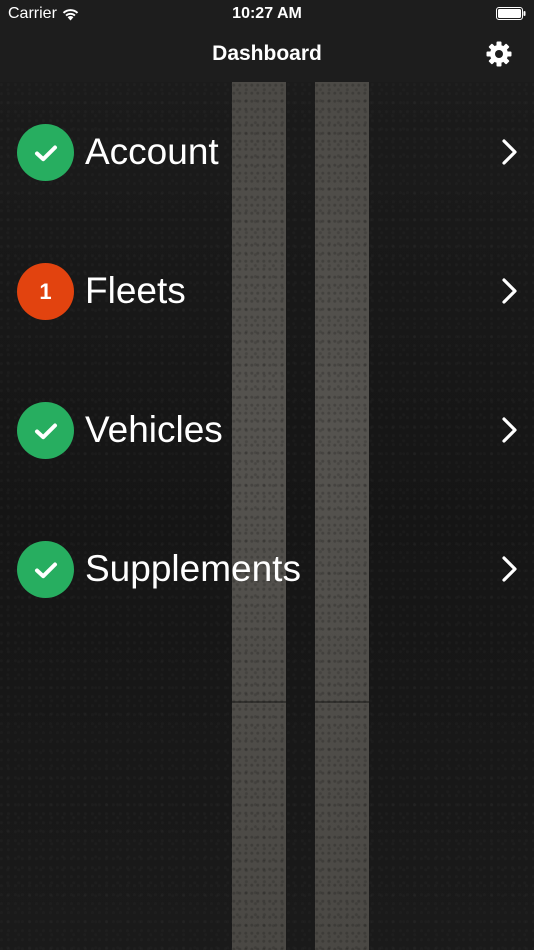  I want to click on status-time: 10:27 AM, so click(267, 13).